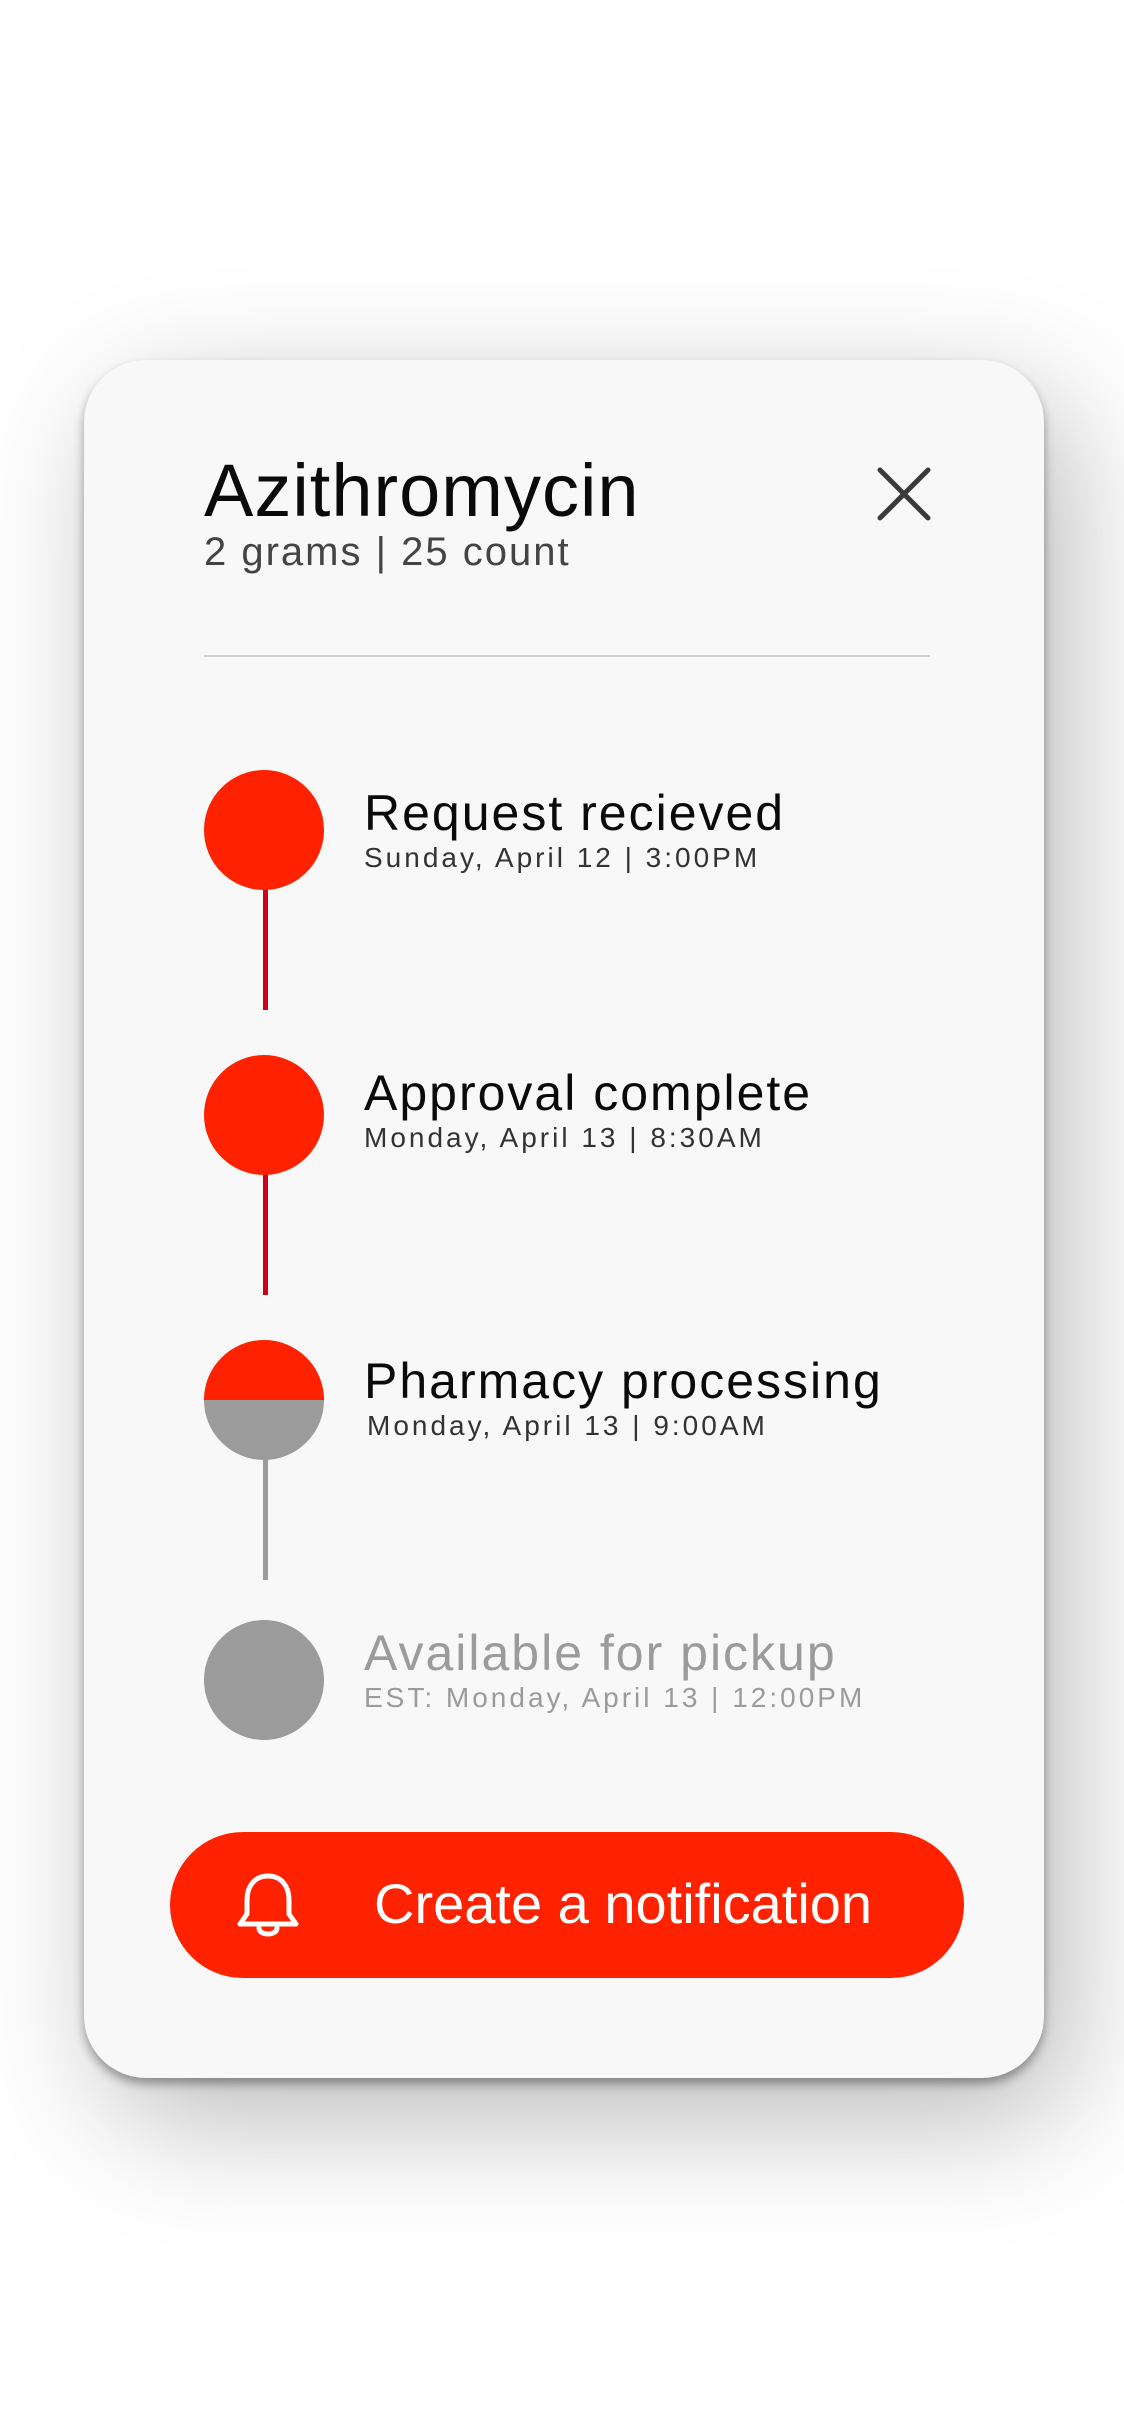 Image resolution: width=1124 pixels, height=2436 pixels. What do you see at coordinates (623, 1381) in the screenshot?
I see `step-title: Pharmacy processing` at bounding box center [623, 1381].